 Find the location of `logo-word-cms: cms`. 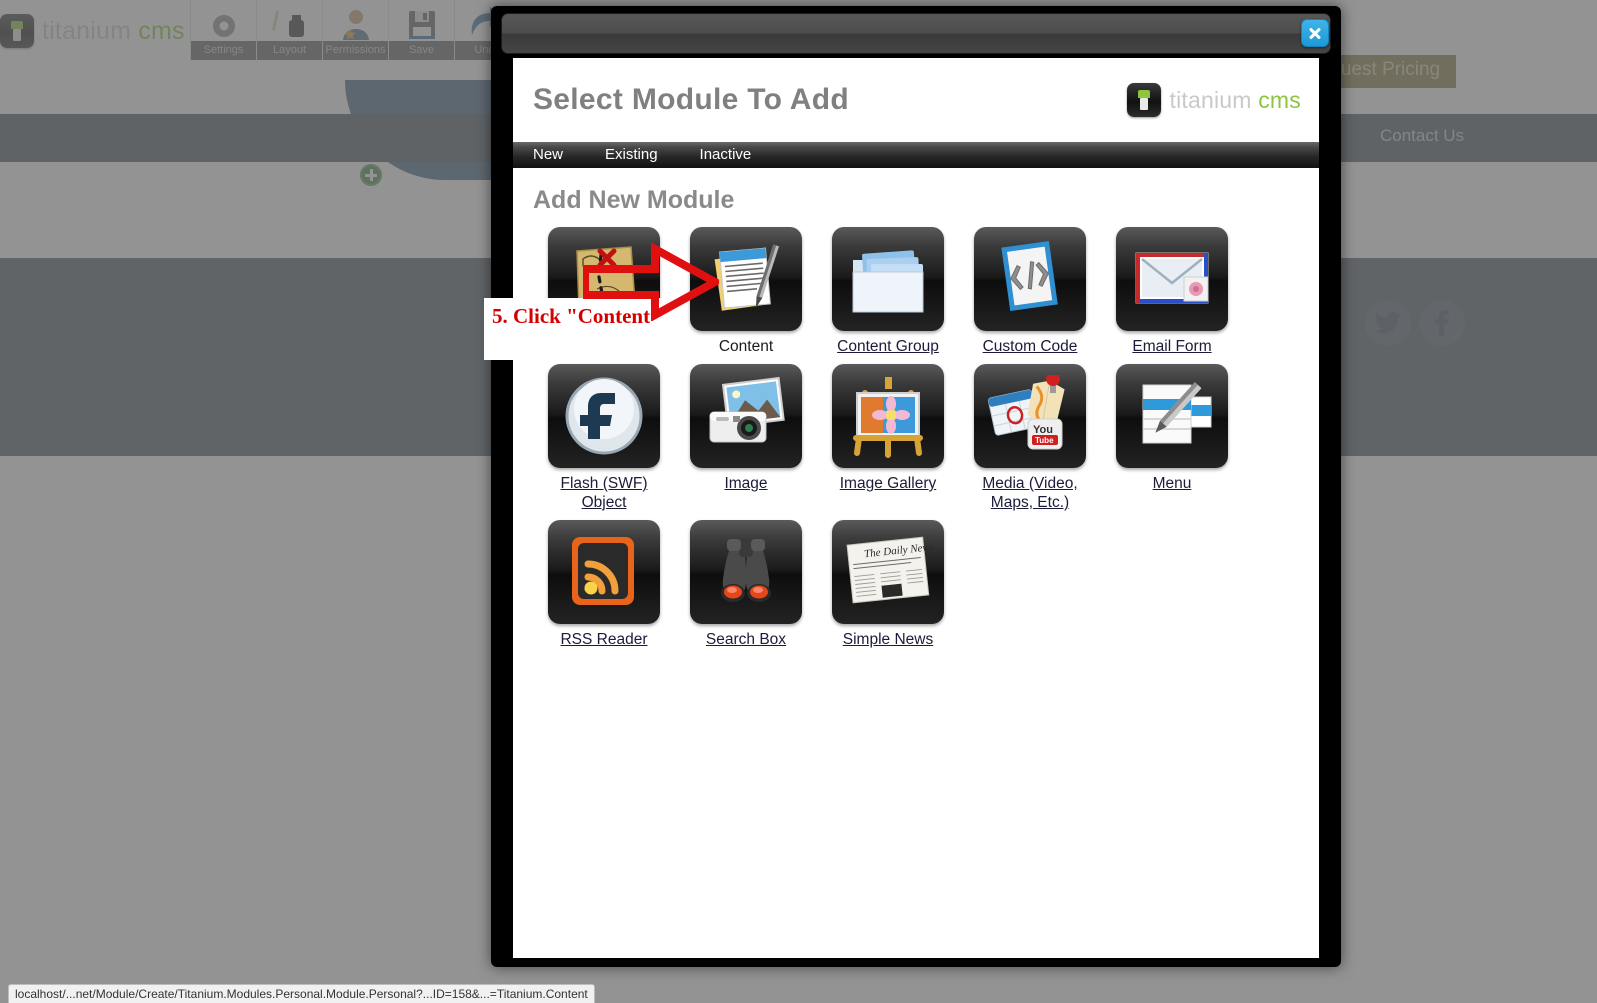

logo-word-cms: cms is located at coordinates (1279, 99).